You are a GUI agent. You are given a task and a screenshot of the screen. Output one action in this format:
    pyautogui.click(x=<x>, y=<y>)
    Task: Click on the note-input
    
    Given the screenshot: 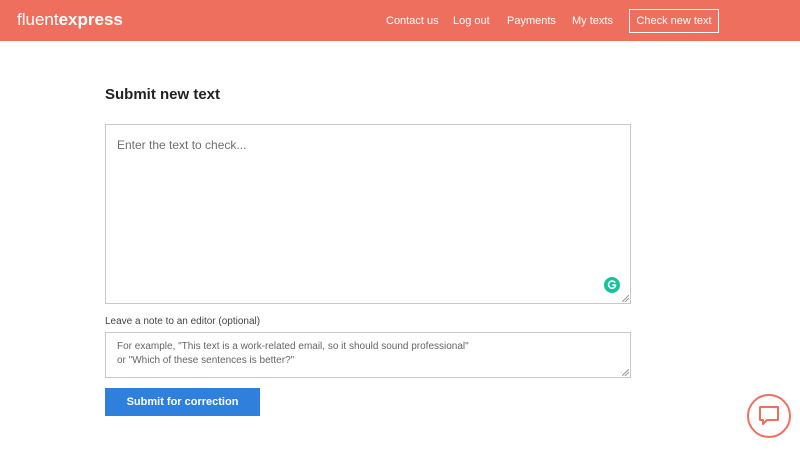 What is the action you would take?
    pyautogui.click(x=368, y=355)
    